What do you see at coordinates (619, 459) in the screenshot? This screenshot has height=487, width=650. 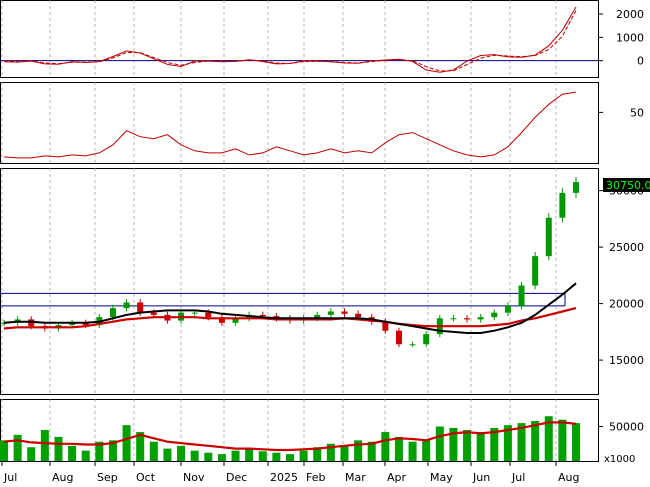 I see `volume-unit-label: x1000` at bounding box center [619, 459].